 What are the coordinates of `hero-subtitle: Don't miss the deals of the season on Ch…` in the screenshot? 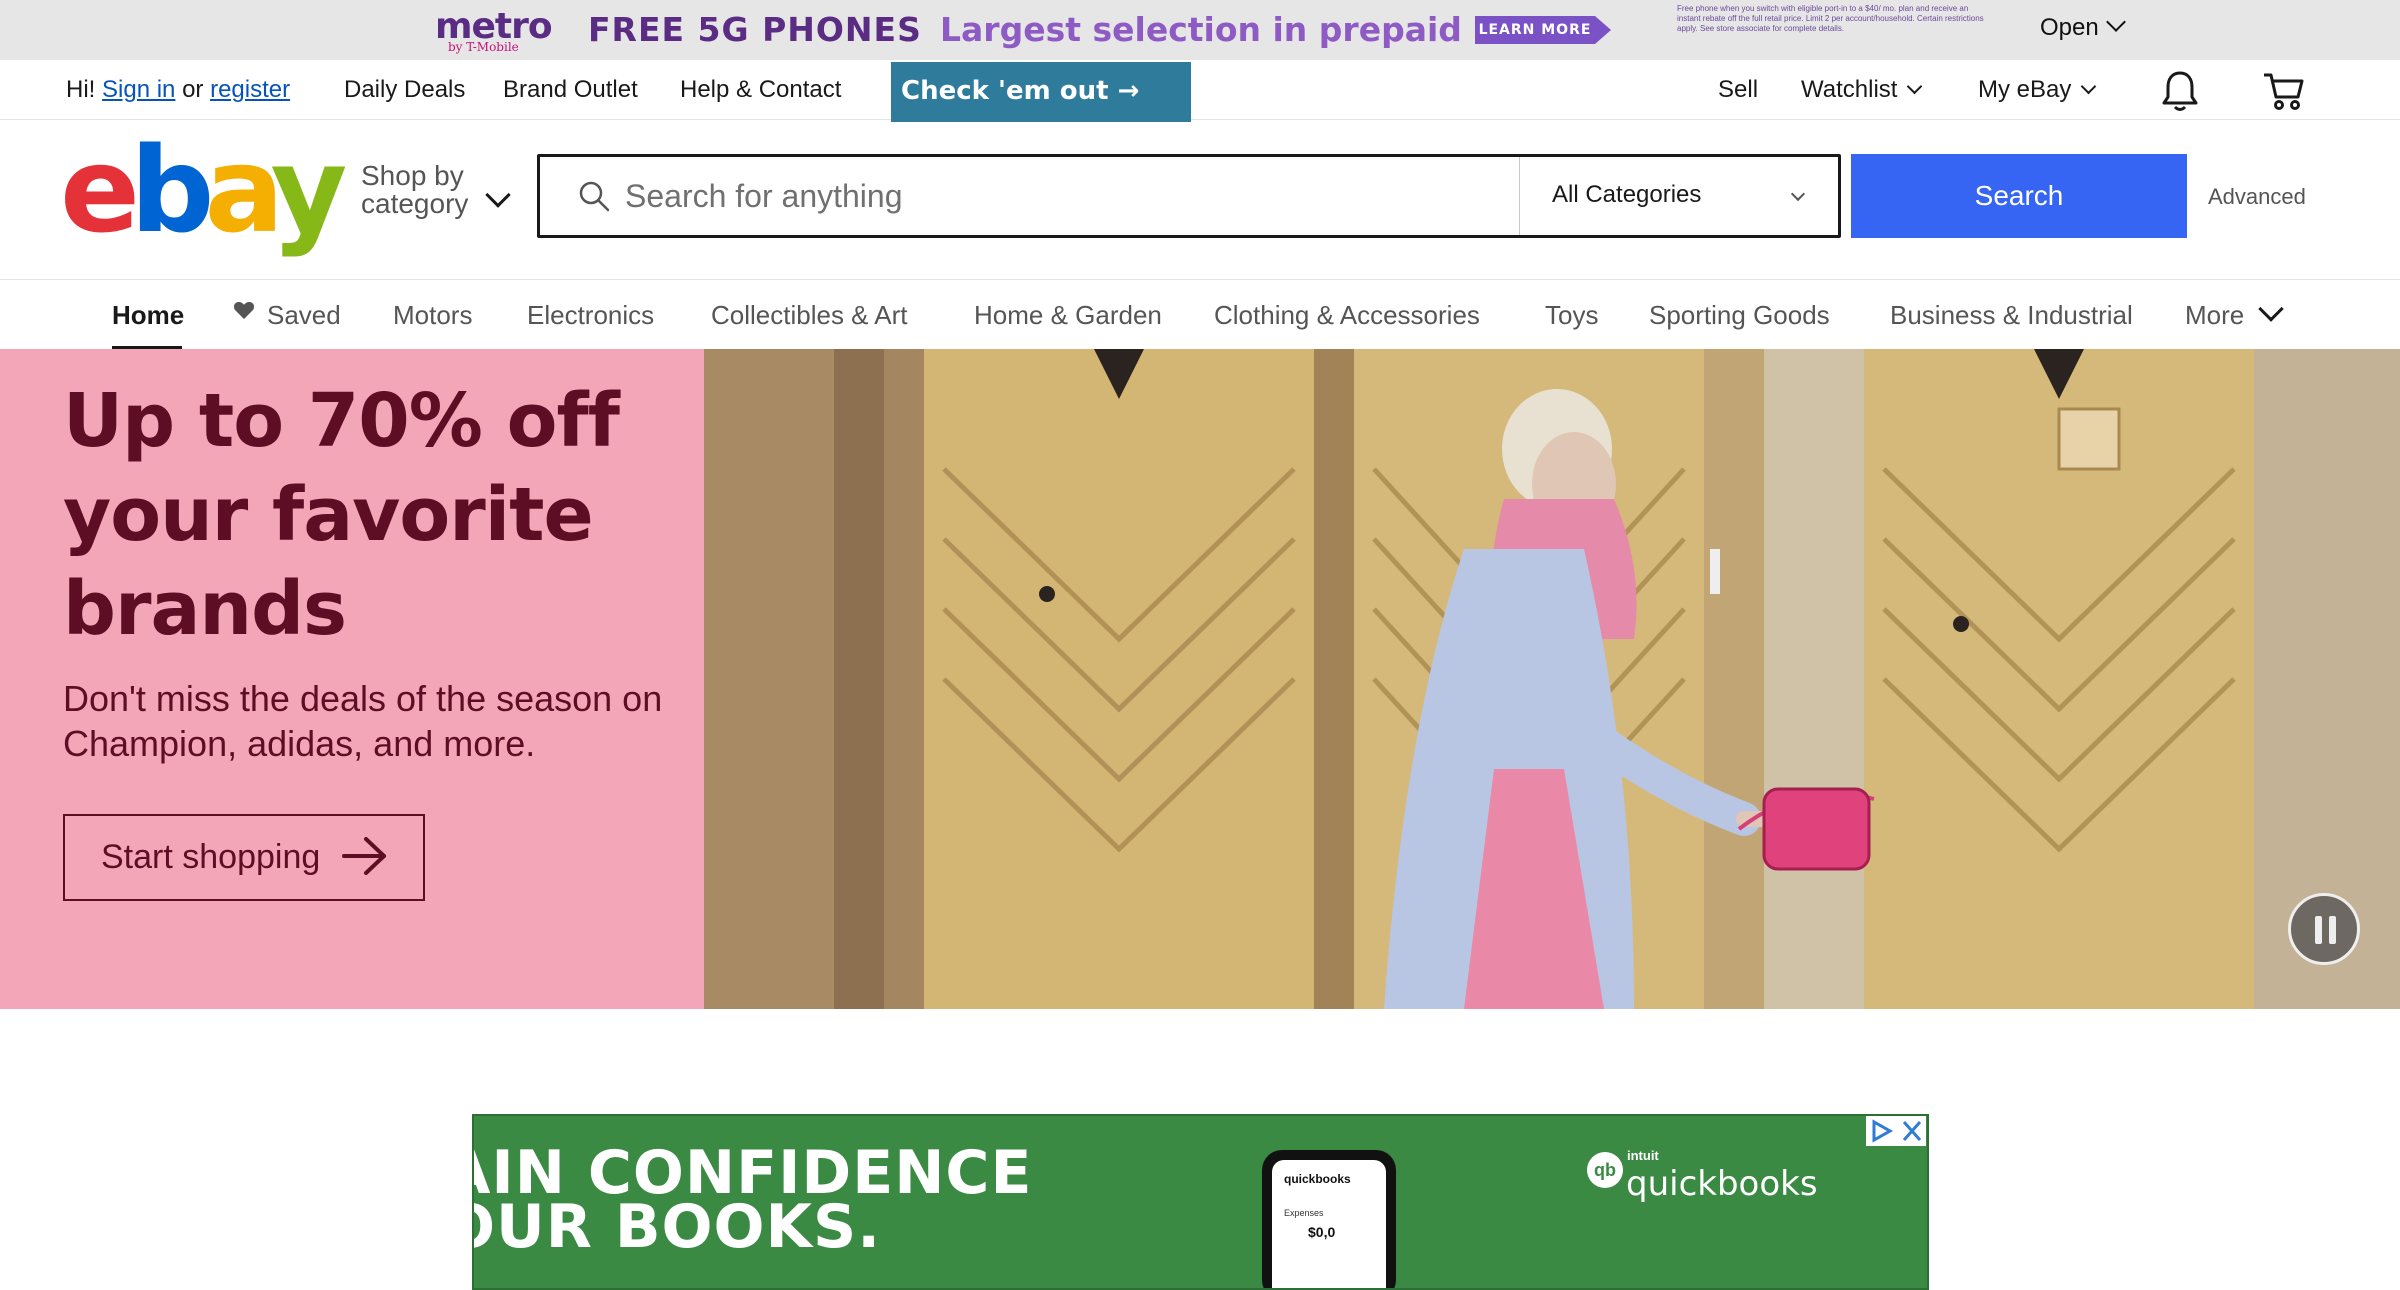 It's located at (363, 721).